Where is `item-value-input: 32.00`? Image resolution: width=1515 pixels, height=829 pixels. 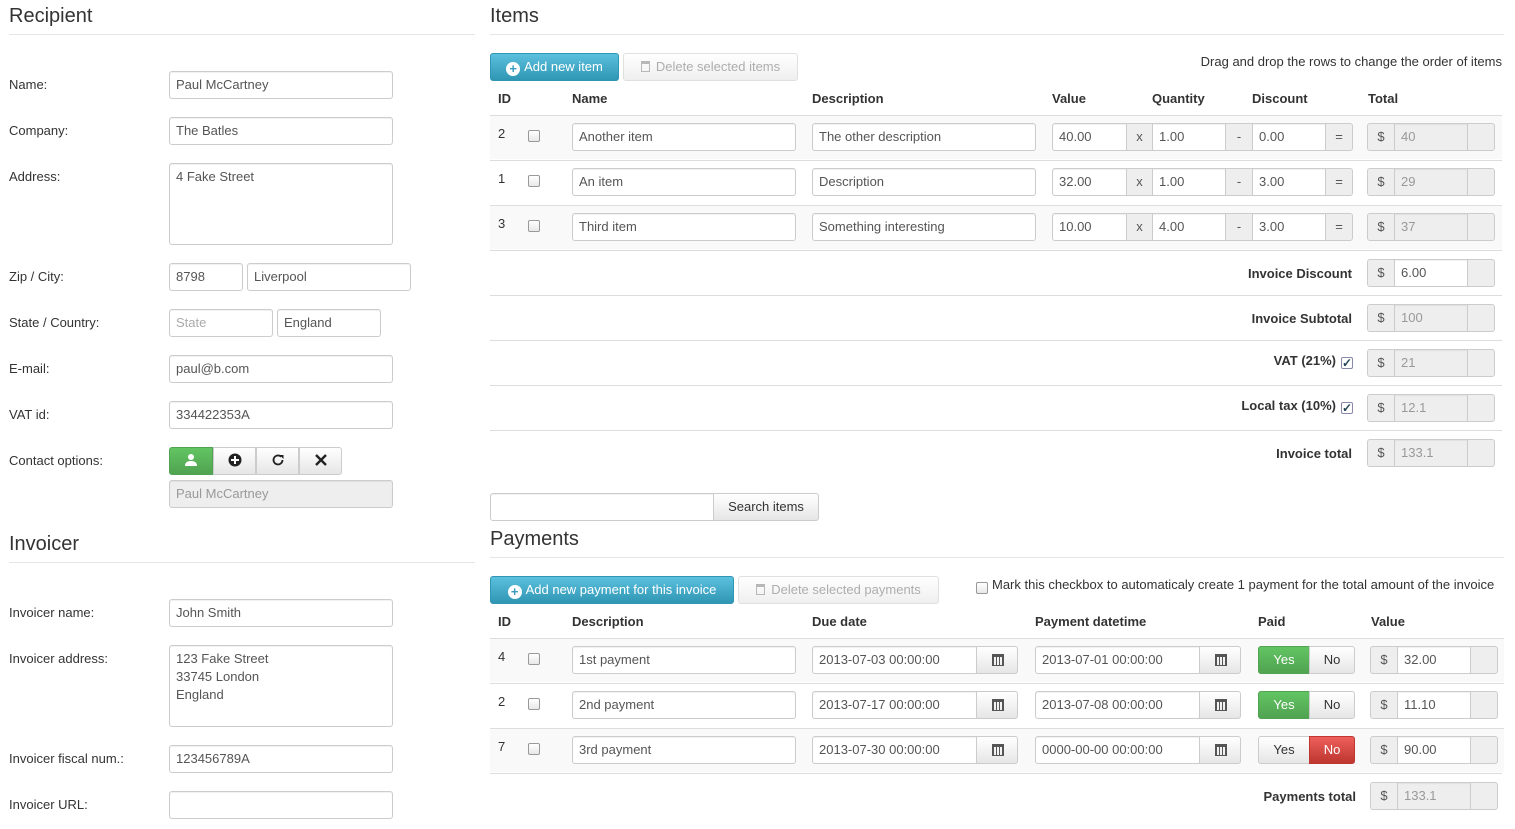
item-value-input: 32.00 is located at coordinates (1089, 182).